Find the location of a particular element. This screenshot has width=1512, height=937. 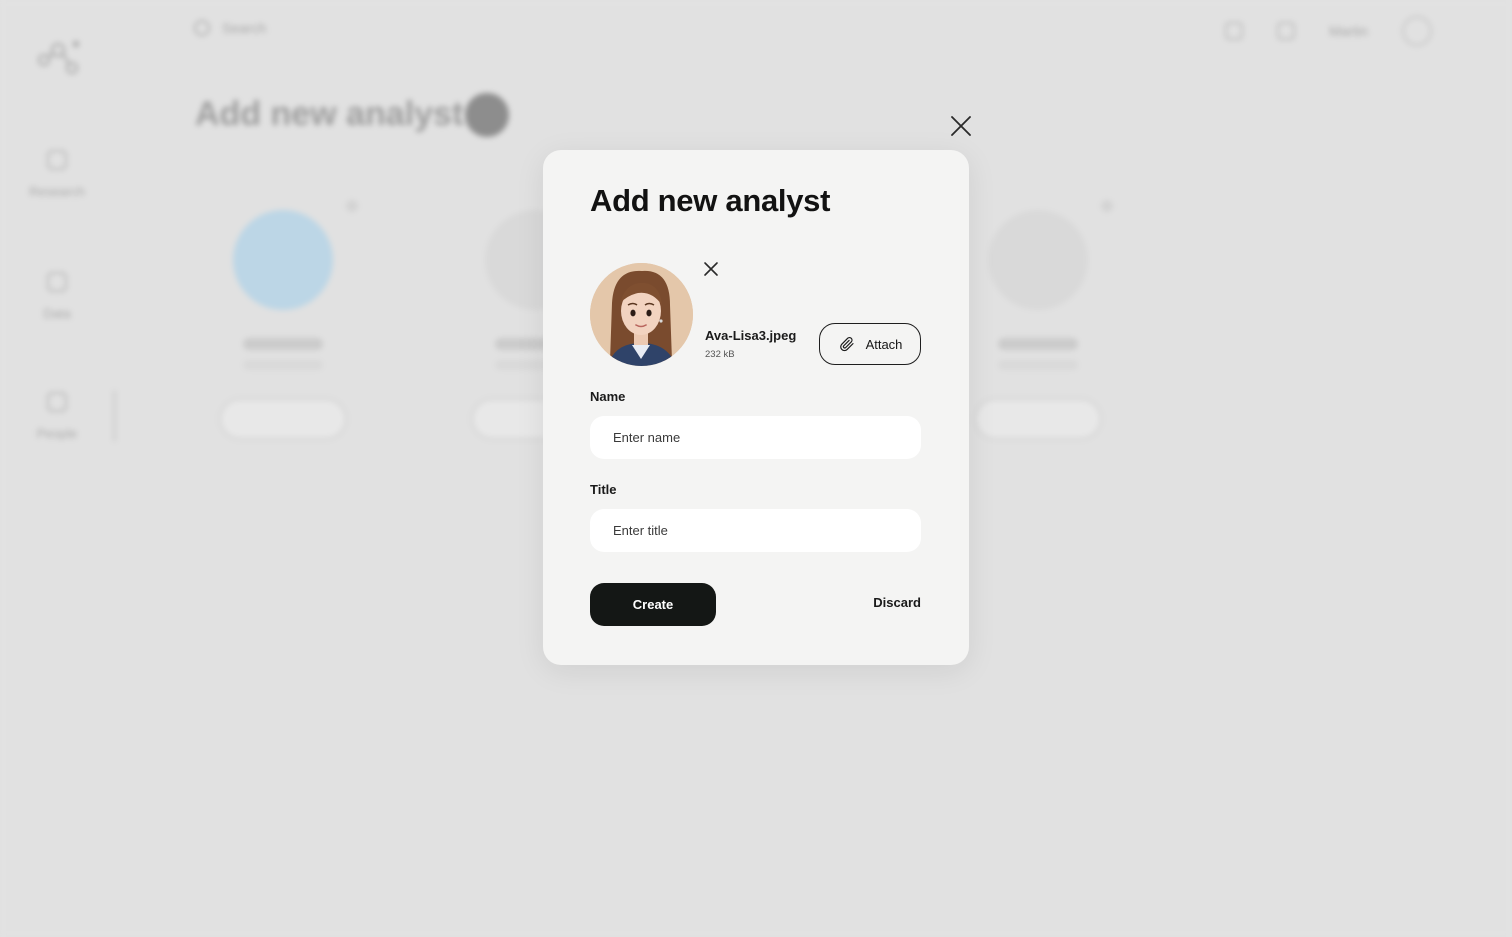

modal-title: Add new analyst is located at coordinates (710, 200).